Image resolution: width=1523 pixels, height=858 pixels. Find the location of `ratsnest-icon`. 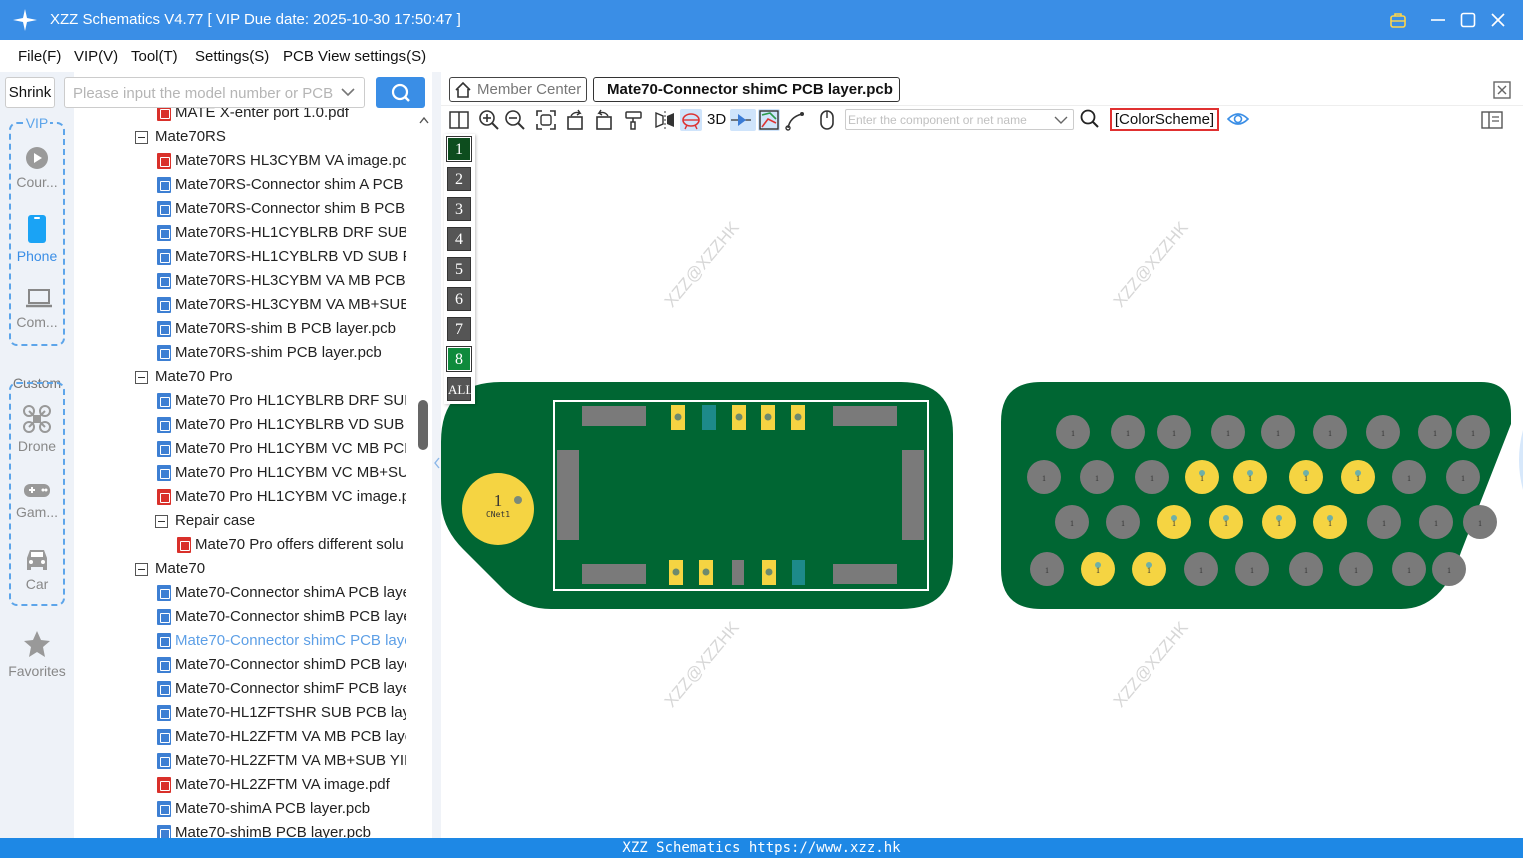

ratsnest-icon is located at coordinates (769, 120).